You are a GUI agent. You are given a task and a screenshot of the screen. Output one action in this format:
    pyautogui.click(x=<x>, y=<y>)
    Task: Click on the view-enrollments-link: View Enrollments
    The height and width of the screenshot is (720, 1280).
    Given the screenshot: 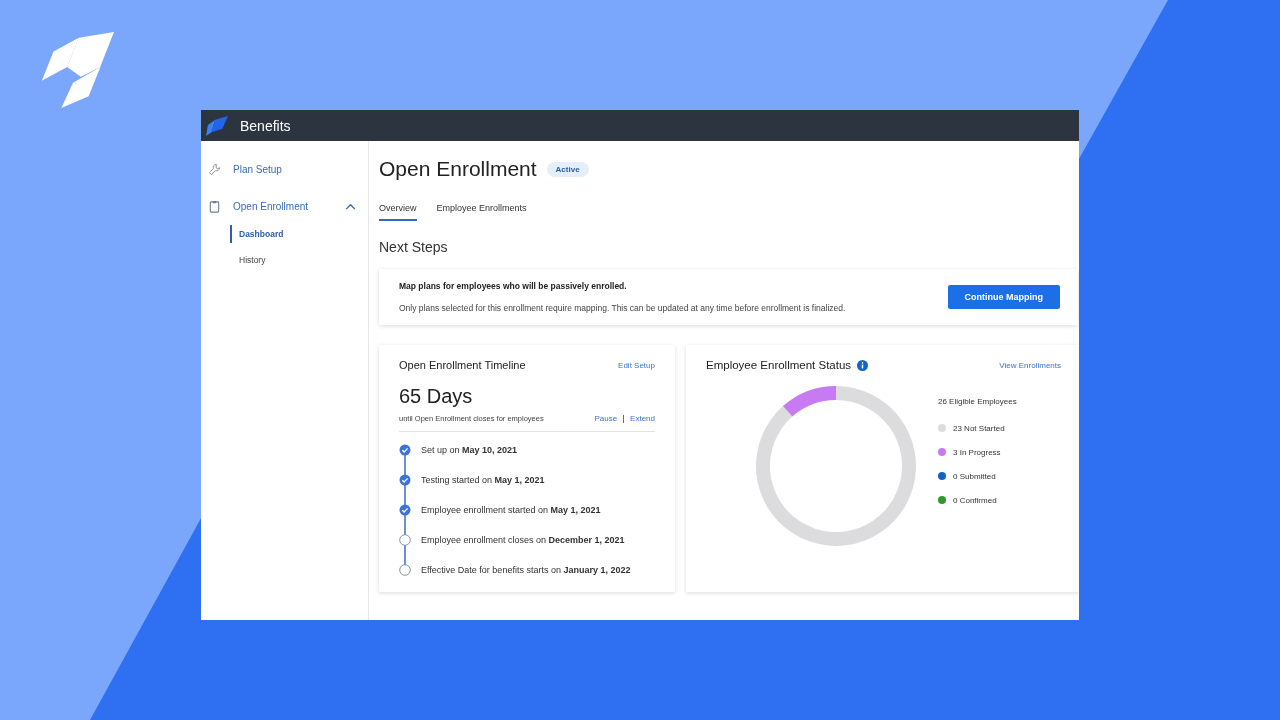 What is the action you would take?
    pyautogui.click(x=1030, y=365)
    